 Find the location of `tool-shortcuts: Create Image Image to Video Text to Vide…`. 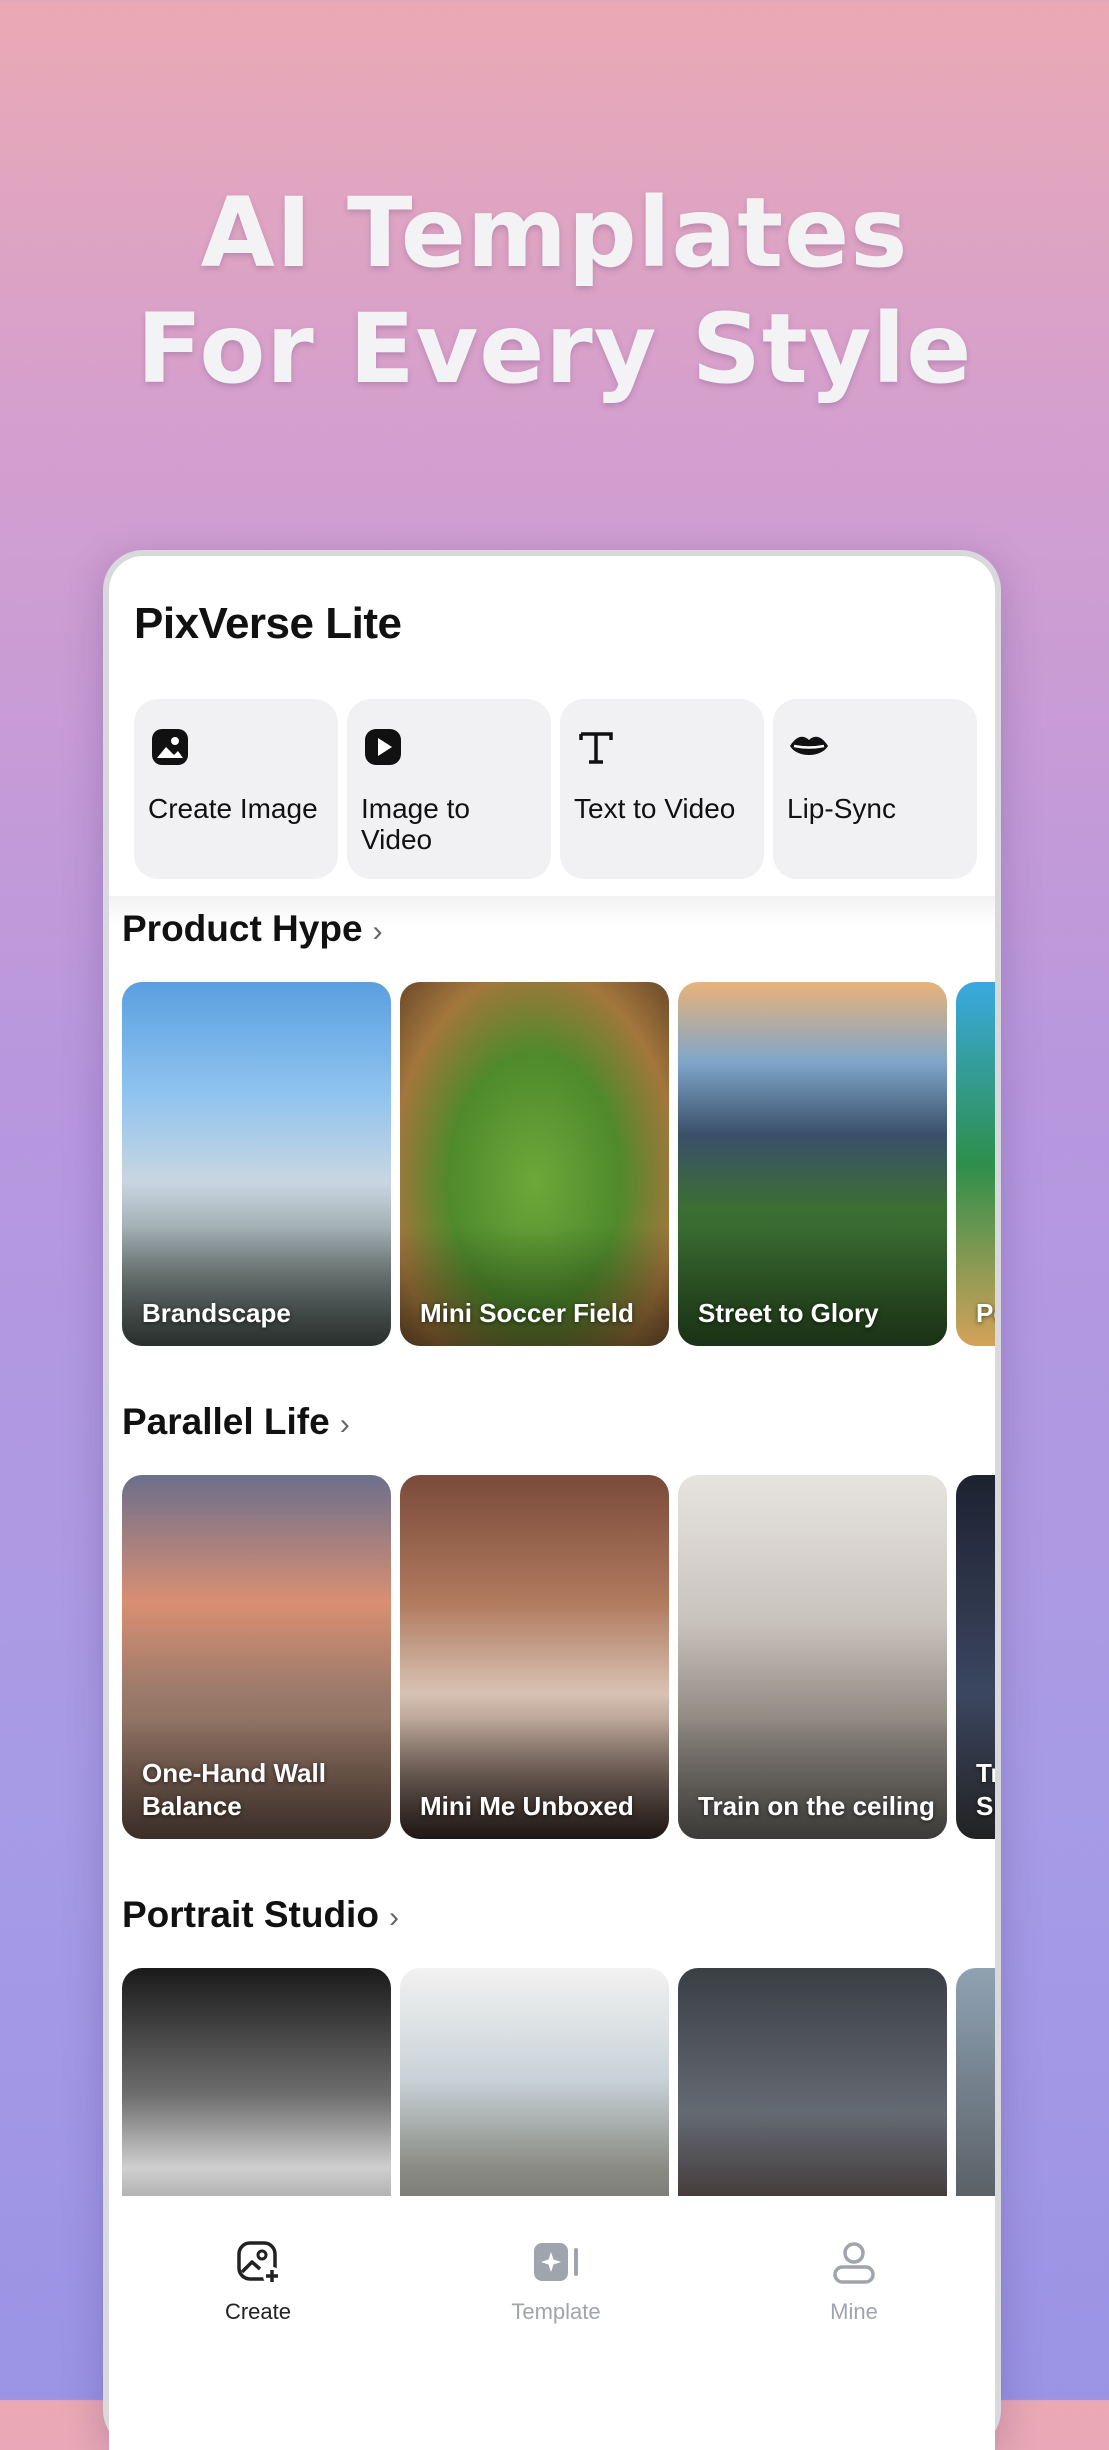

tool-shortcuts: Create Image Image to Video Text to Vide… is located at coordinates (564, 789).